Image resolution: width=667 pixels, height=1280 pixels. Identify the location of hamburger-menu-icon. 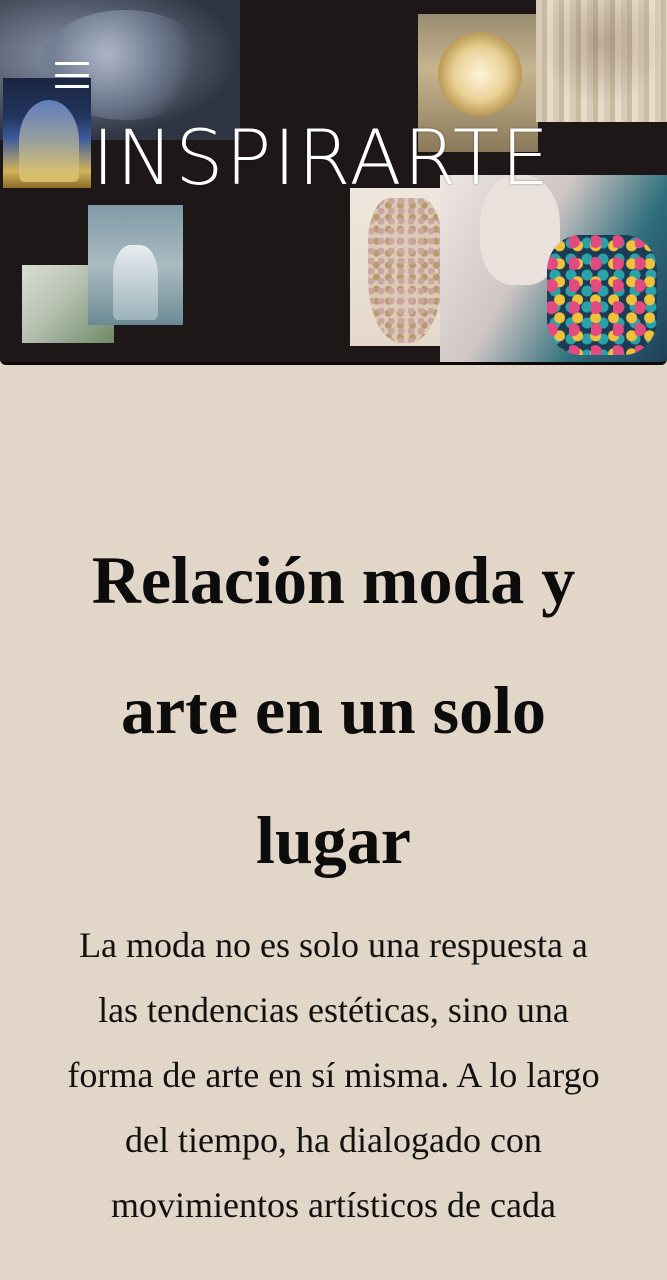
(73, 75).